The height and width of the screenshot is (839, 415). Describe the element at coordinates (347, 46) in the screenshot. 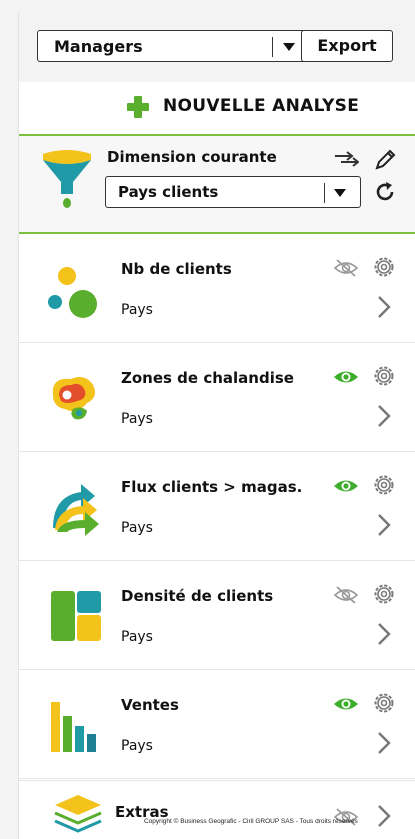

I see `export-button: Export` at that location.